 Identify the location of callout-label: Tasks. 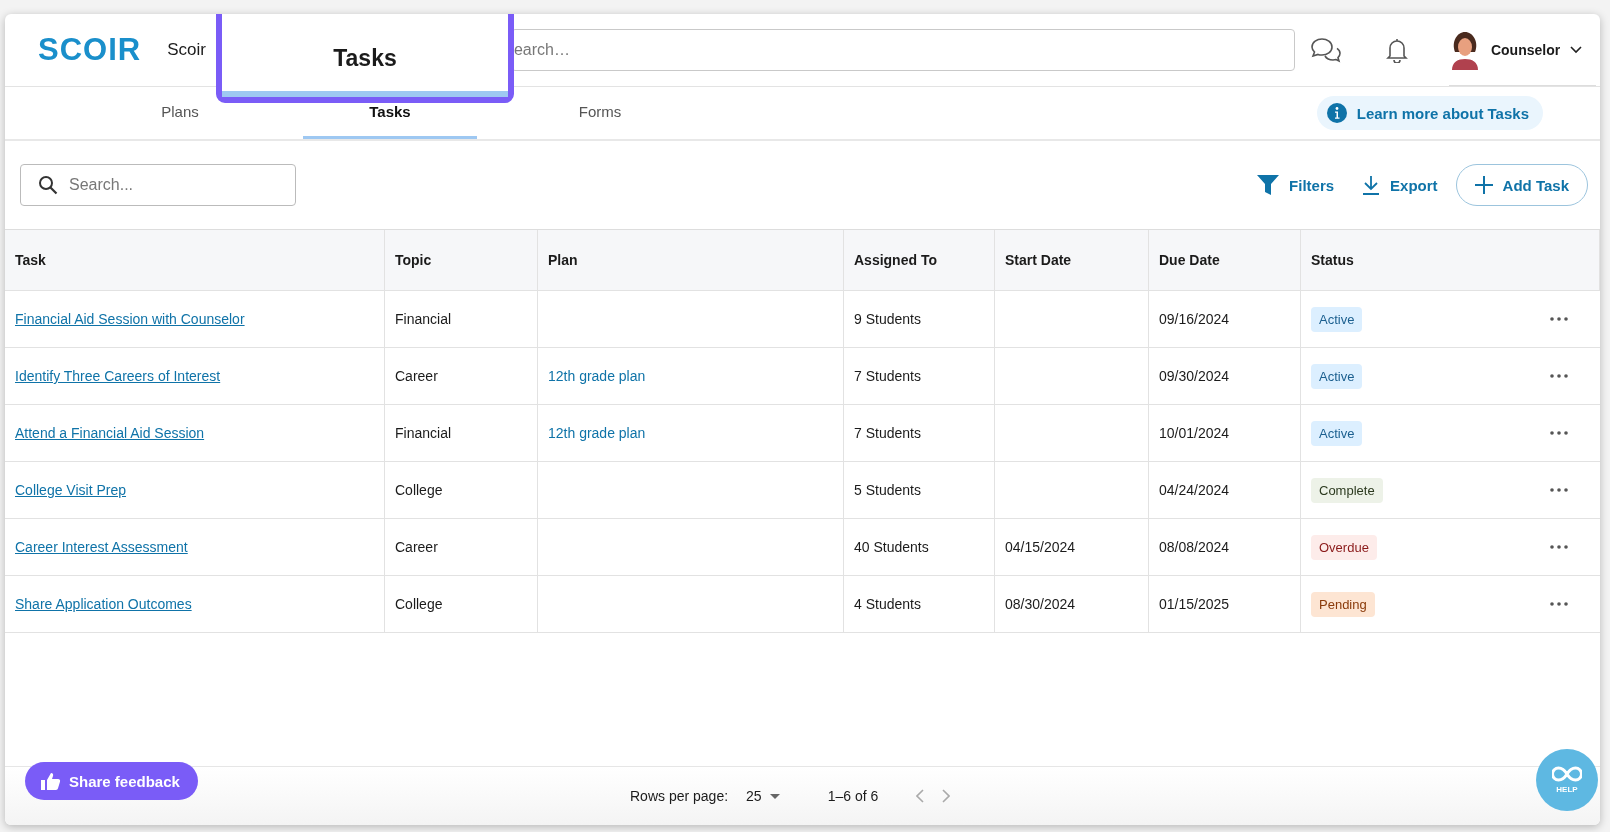
(365, 58).